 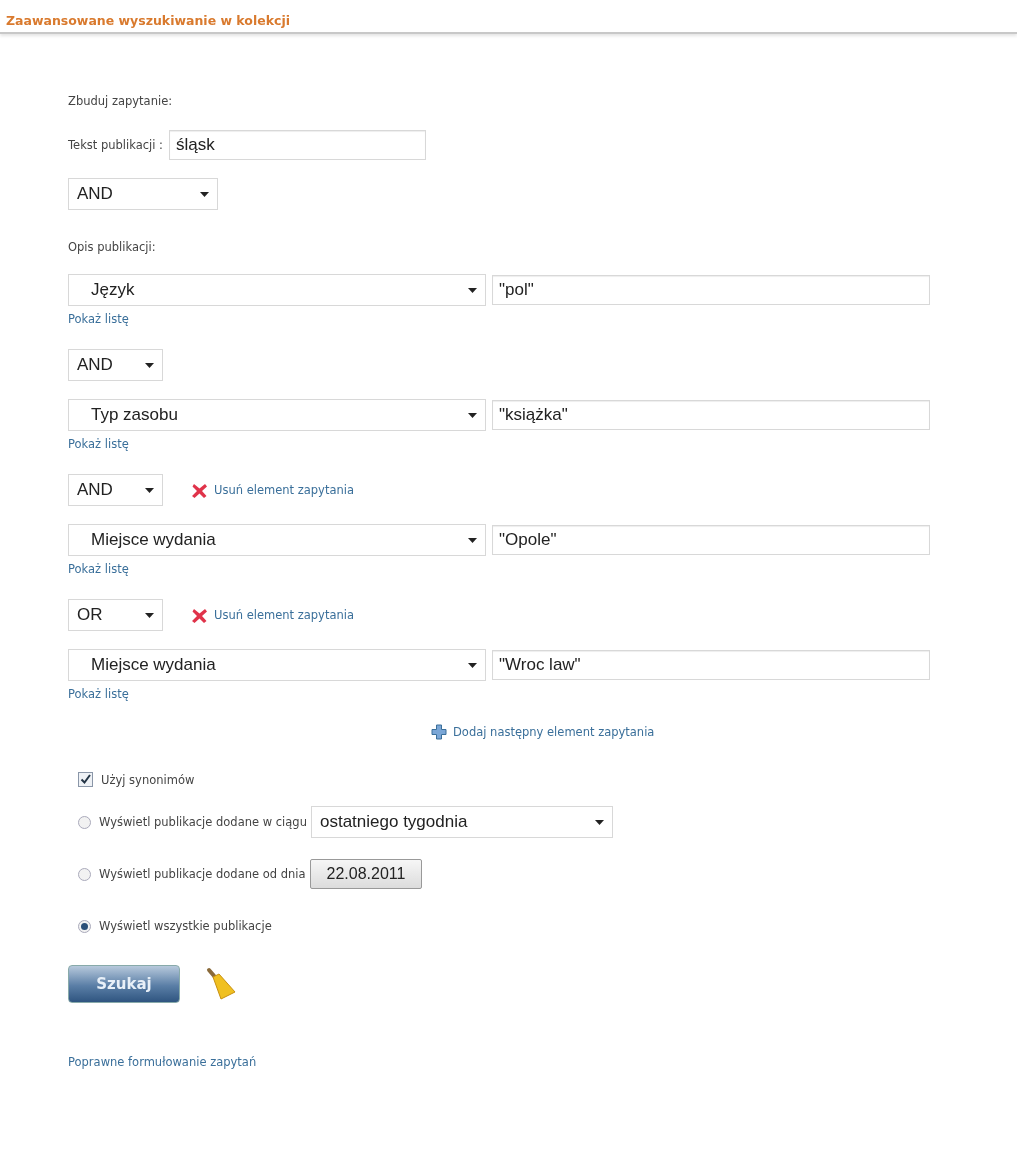 I want to click on help-link: Poprawne formułowanie zapytań, so click(x=162, y=1062).